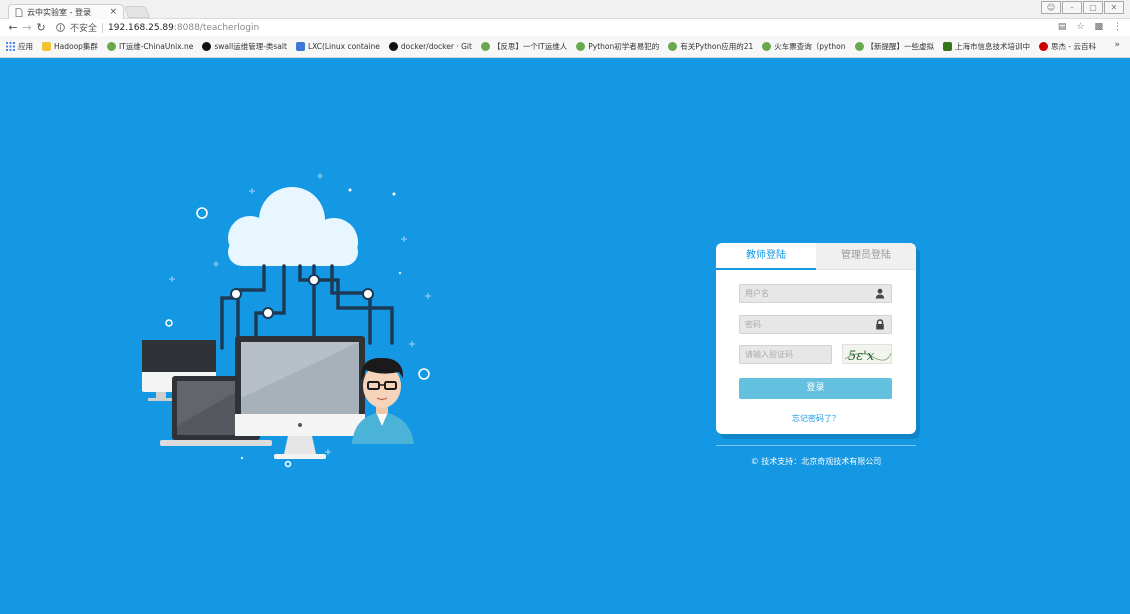  I want to click on username-placeholder: 用户名, so click(757, 293).